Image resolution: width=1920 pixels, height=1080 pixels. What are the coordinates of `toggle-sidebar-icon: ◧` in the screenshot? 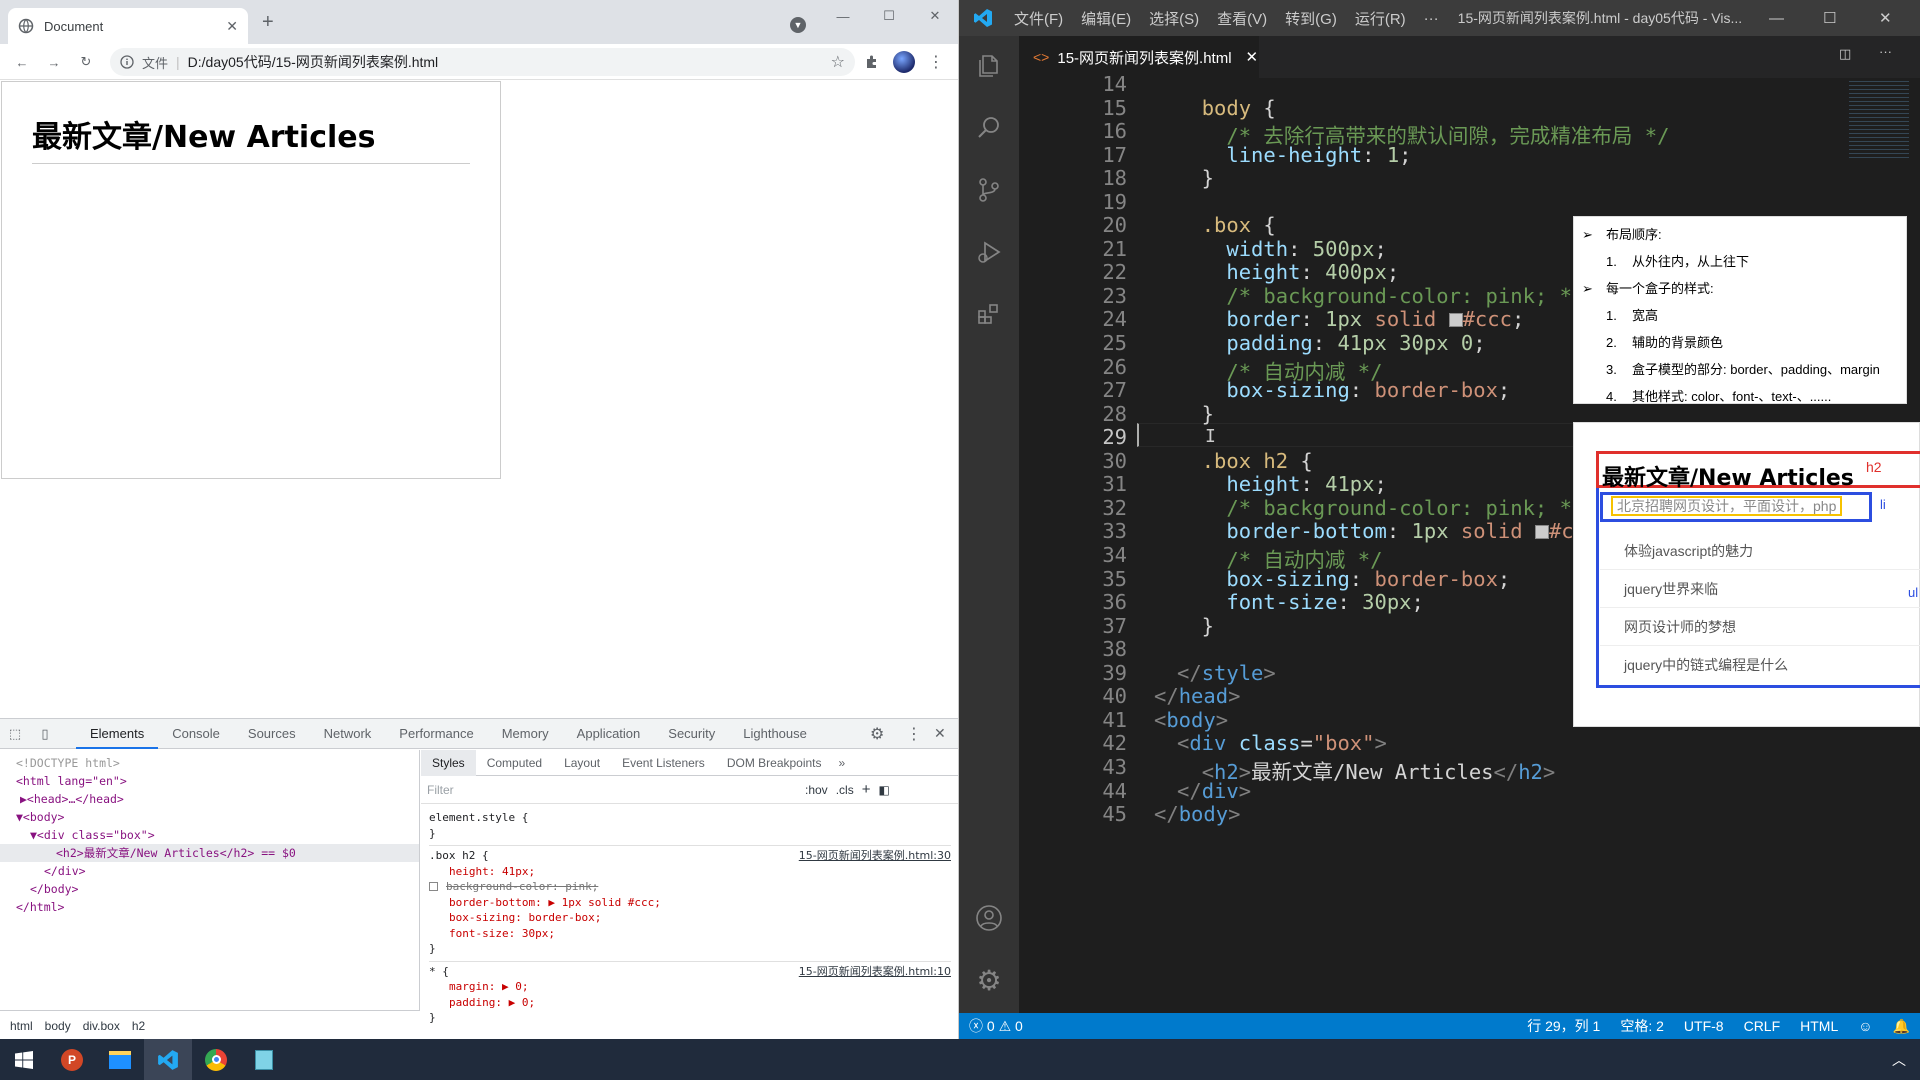 It's located at (883, 790).